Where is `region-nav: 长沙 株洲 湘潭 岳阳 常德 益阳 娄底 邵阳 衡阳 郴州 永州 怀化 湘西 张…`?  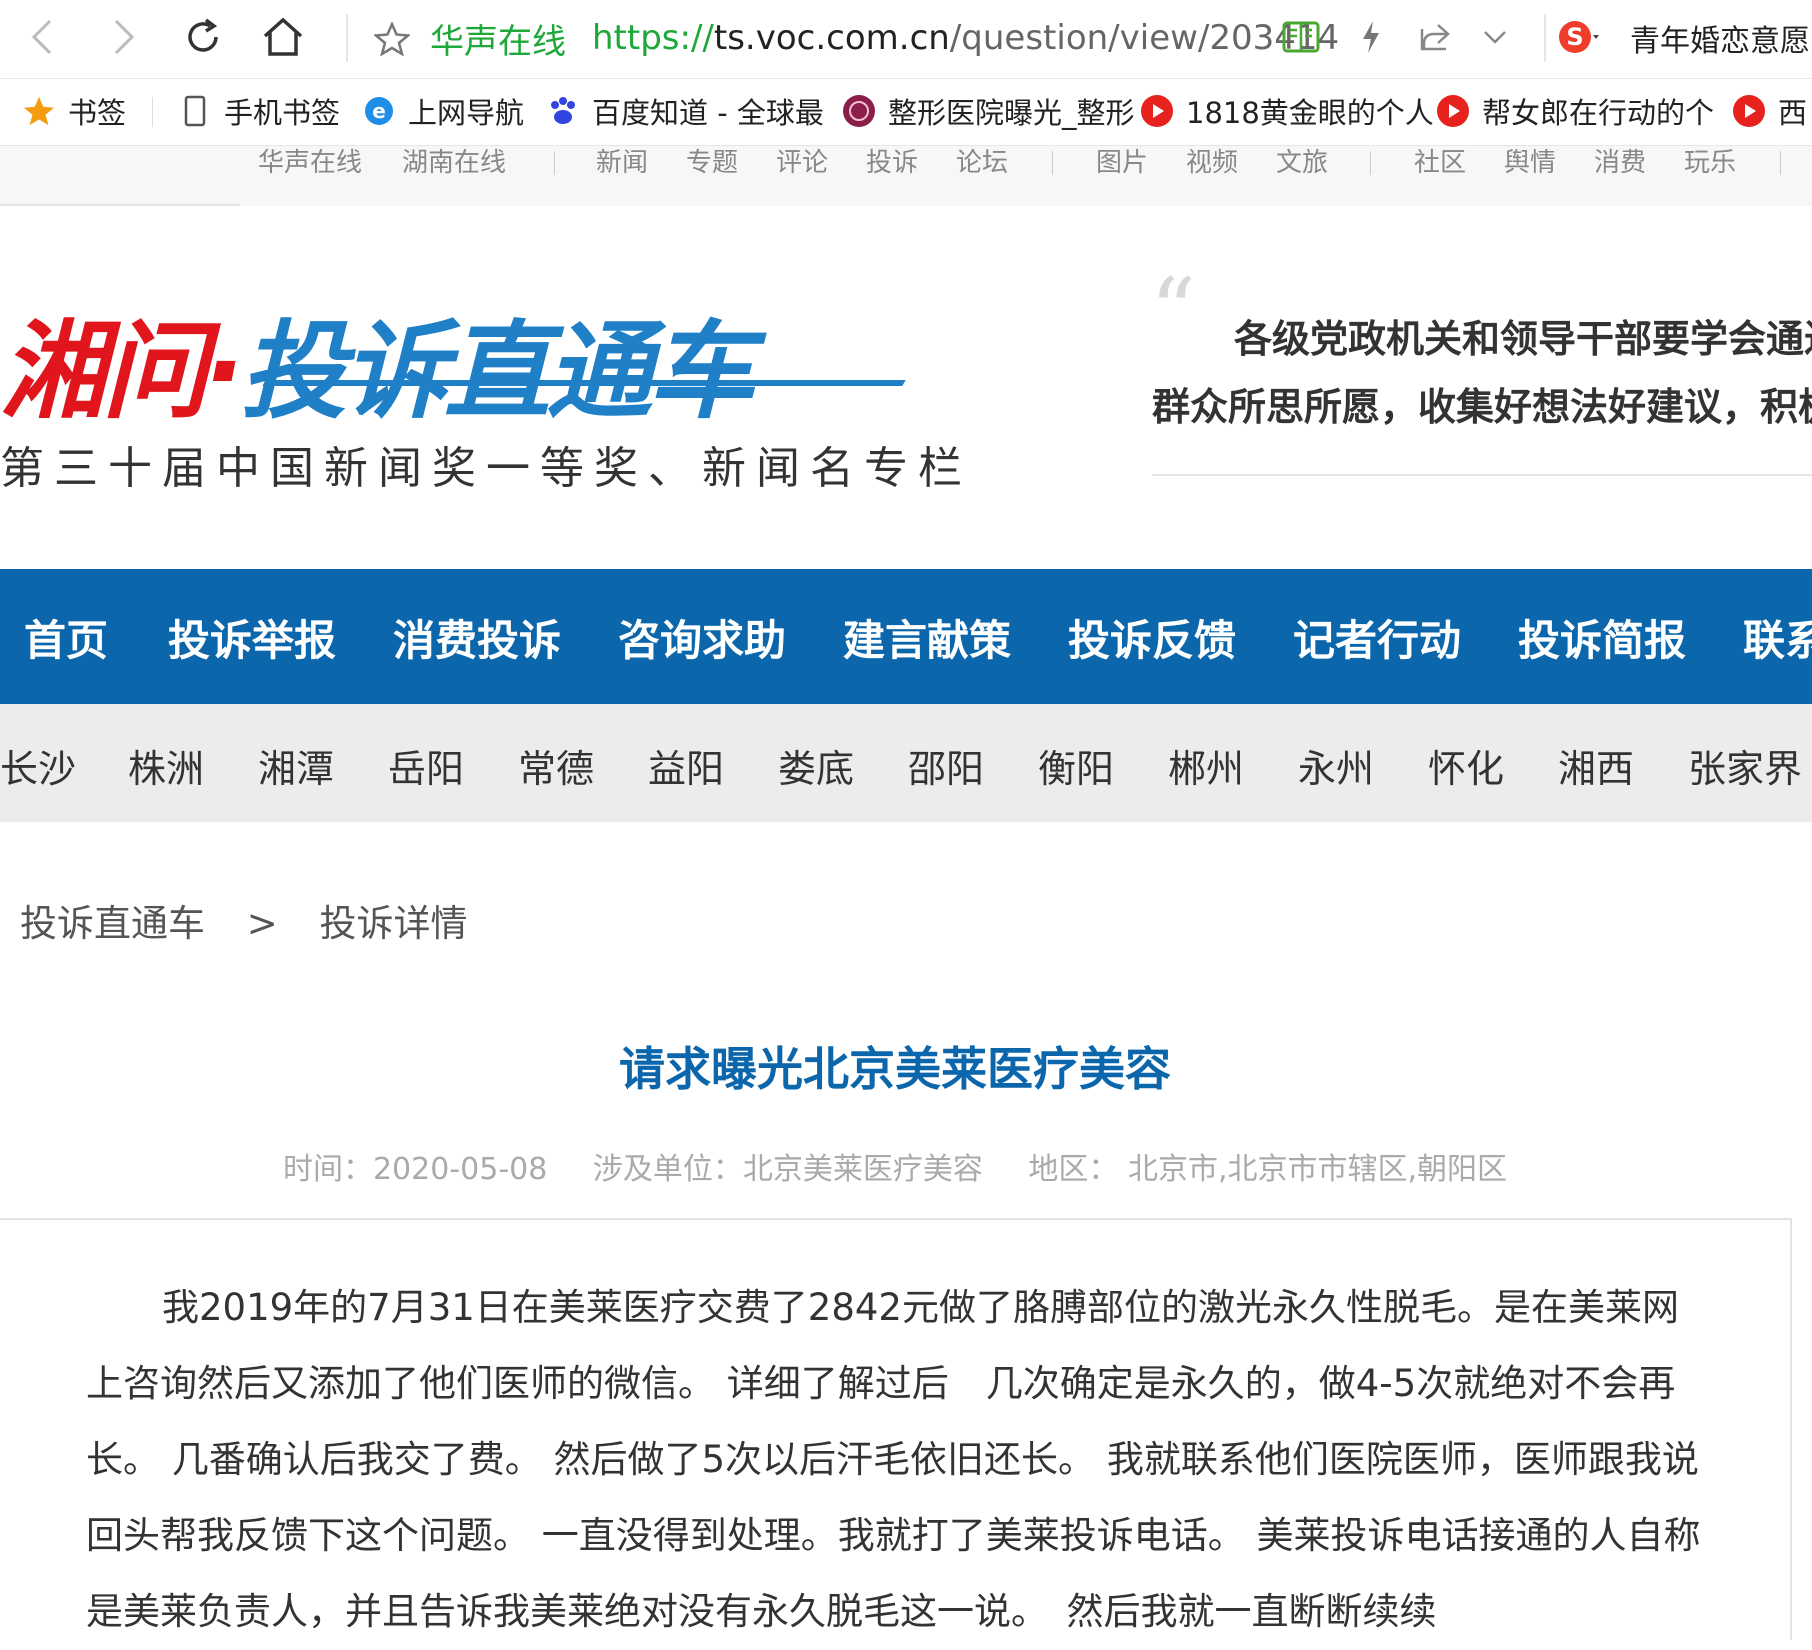
region-nav: 长沙 株洲 湘潭 岳阳 常德 益阳 娄底 邵阳 衡阳 郴州 永州 怀化 湘西 张… is located at coordinates (906, 763).